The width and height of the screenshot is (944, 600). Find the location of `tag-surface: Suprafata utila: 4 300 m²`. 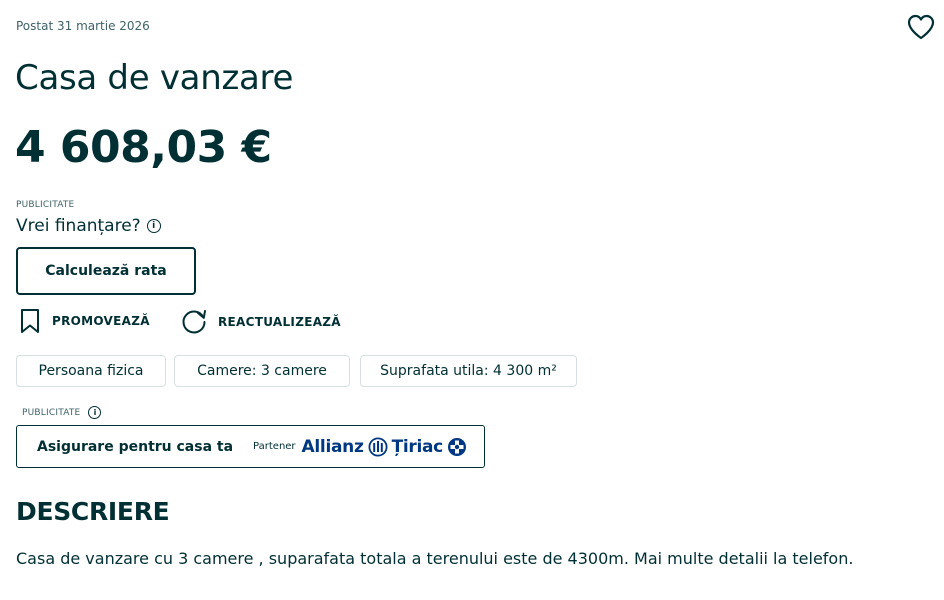

tag-surface: Suprafata utila: 4 300 m² is located at coordinates (468, 371).